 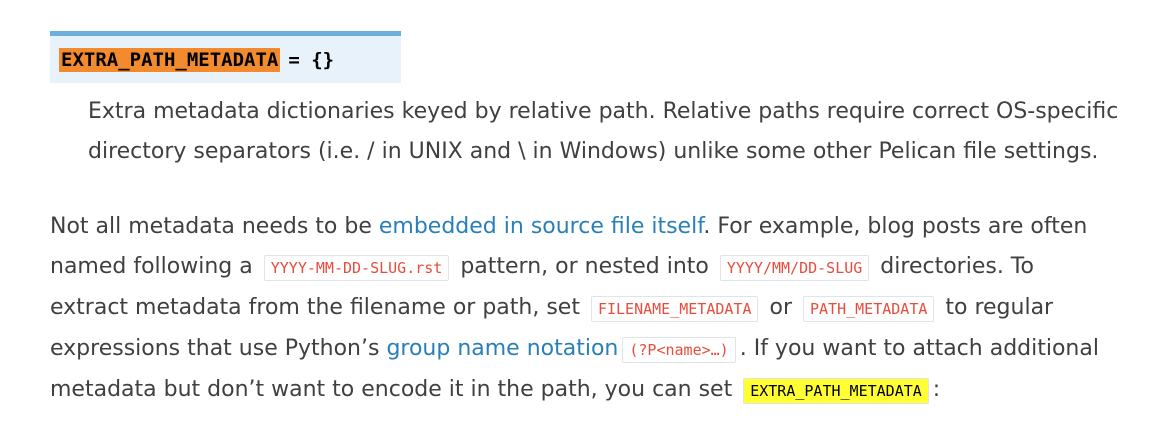 What do you see at coordinates (794, 268) in the screenshot?
I see `code-literal-slug-dir: YYYY/MM/DD-SLUG` at bounding box center [794, 268].